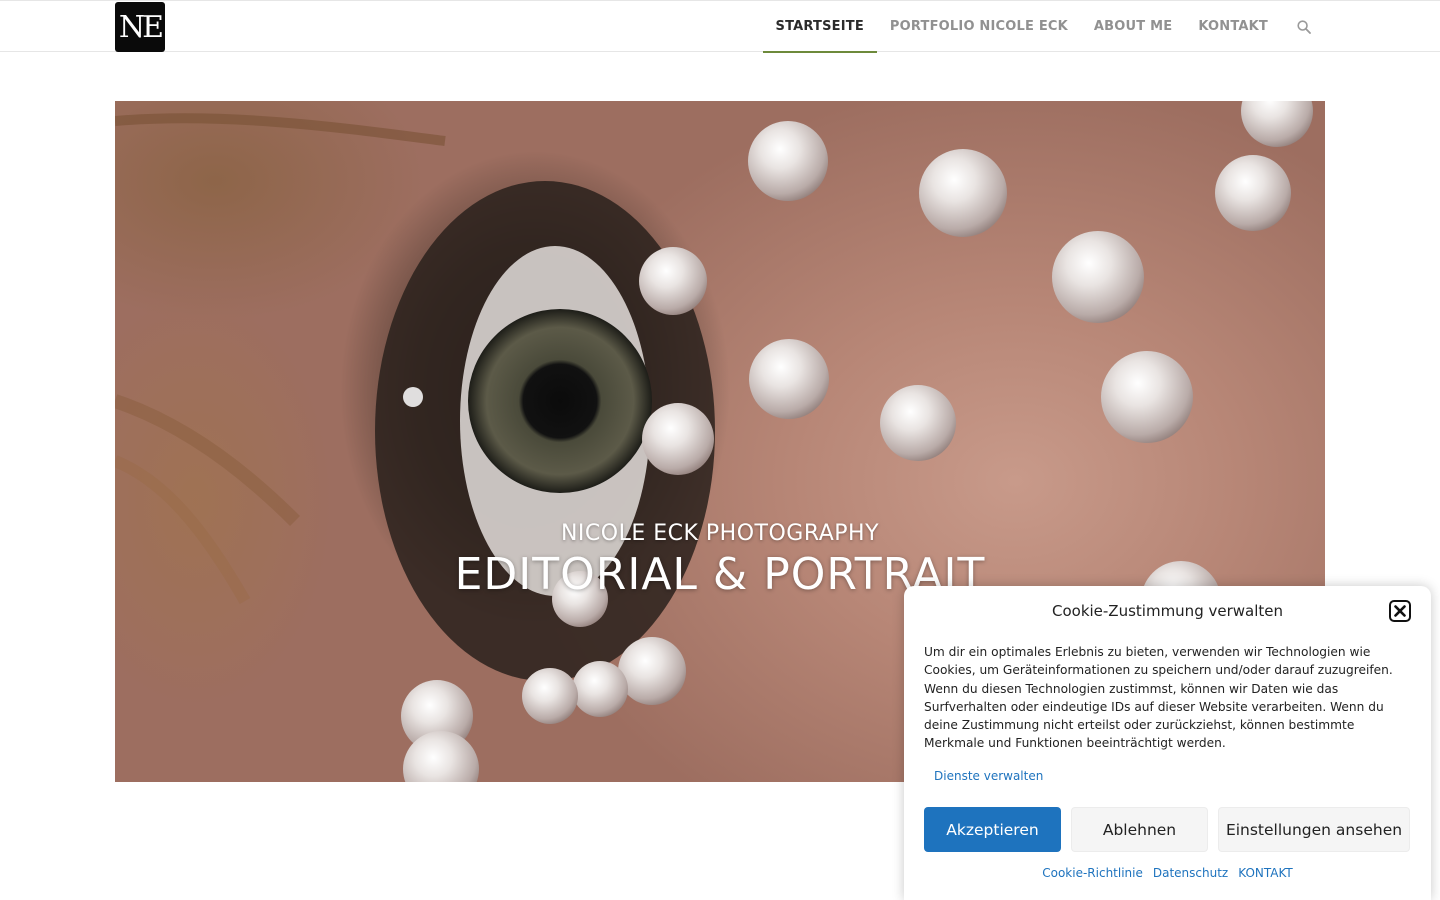 Image resolution: width=1440 pixels, height=900 pixels. Describe the element at coordinates (140, 27) in the screenshot. I see `site-logo: NE` at that location.